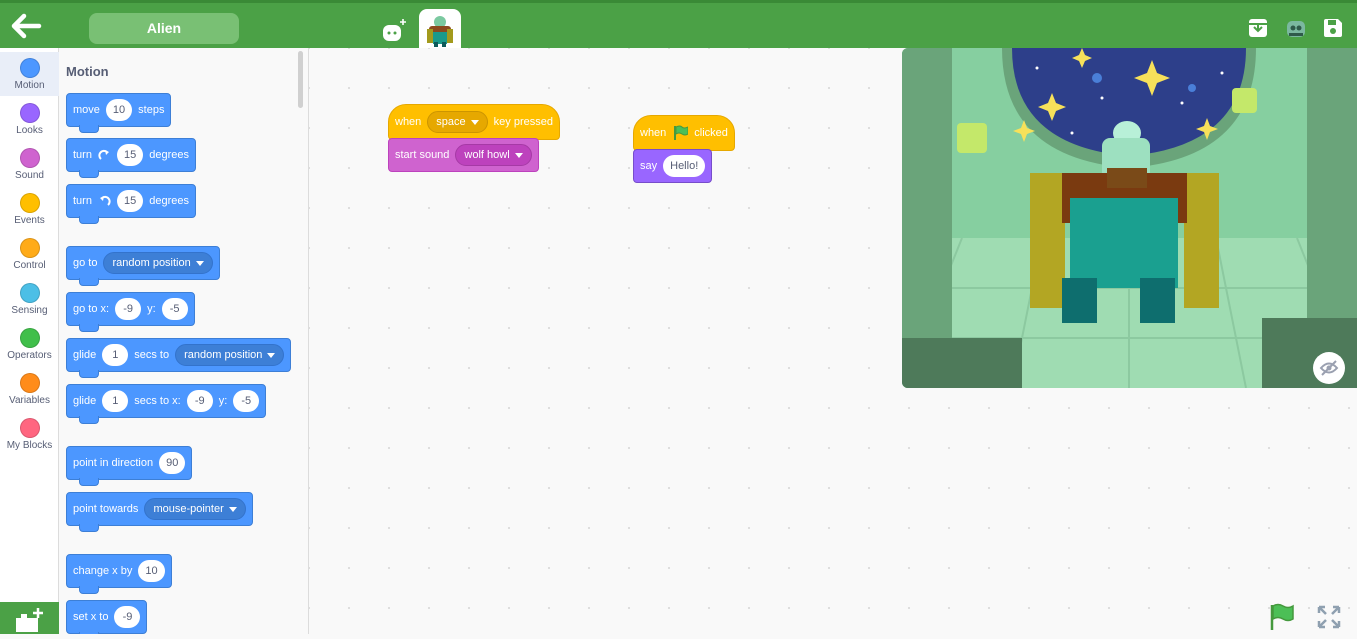  What do you see at coordinates (29, 209) in the screenshot?
I see `category-events: Events` at bounding box center [29, 209].